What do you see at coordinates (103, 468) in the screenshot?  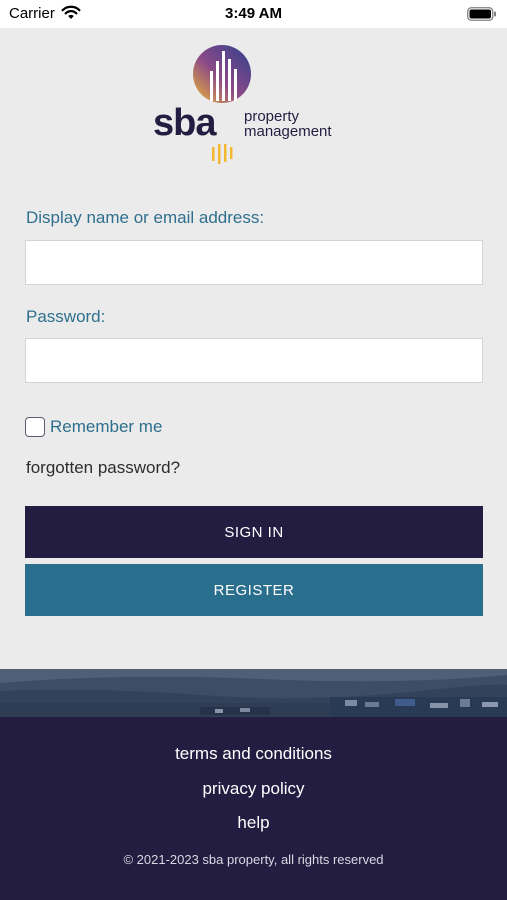 I see `forgot-password-link: forgotten password?` at bounding box center [103, 468].